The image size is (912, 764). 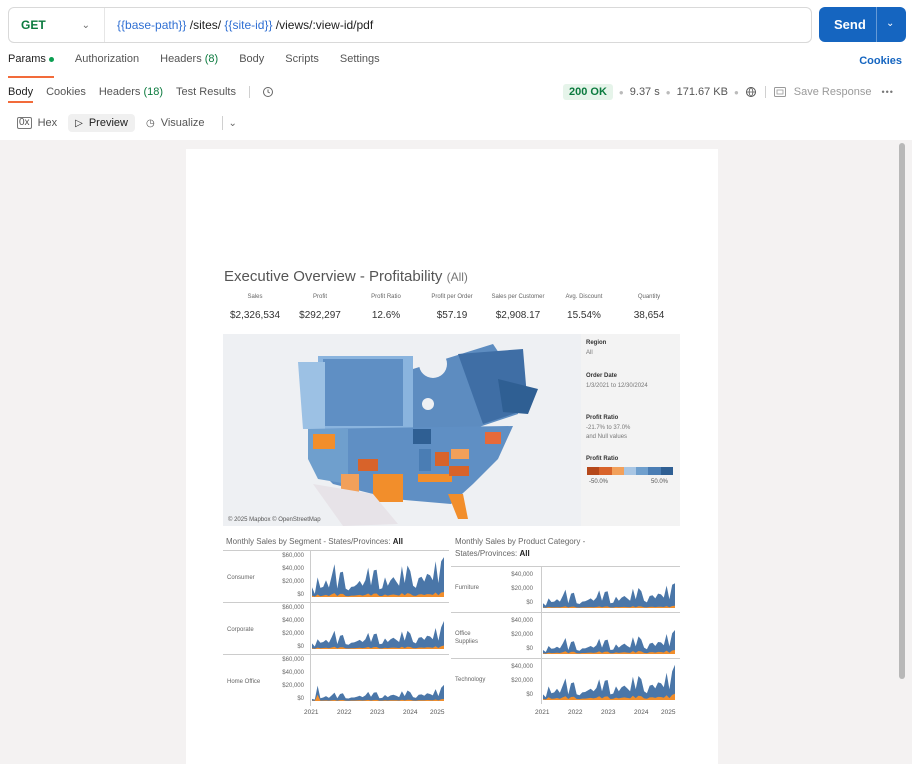 I want to click on cookies-link: Cookies, so click(x=880, y=61).